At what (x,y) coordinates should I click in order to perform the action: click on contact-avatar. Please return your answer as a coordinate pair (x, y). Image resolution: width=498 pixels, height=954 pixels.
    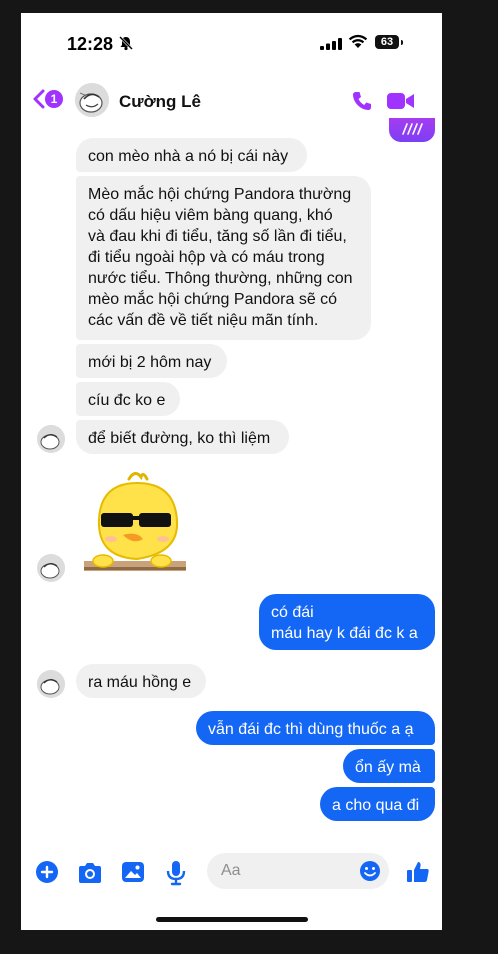
    Looking at the image, I should click on (92, 100).